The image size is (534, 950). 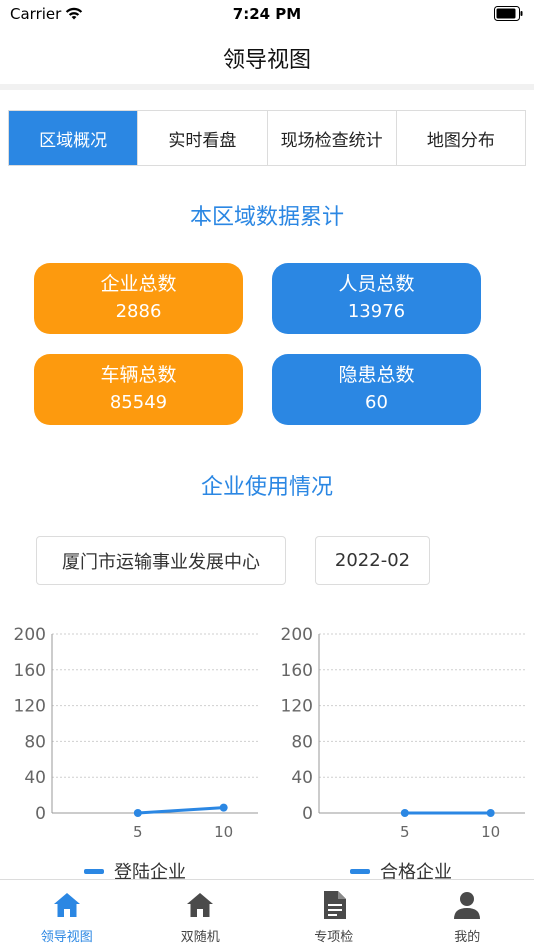 I want to click on usage-title: 企业使用情况, so click(x=266, y=487).